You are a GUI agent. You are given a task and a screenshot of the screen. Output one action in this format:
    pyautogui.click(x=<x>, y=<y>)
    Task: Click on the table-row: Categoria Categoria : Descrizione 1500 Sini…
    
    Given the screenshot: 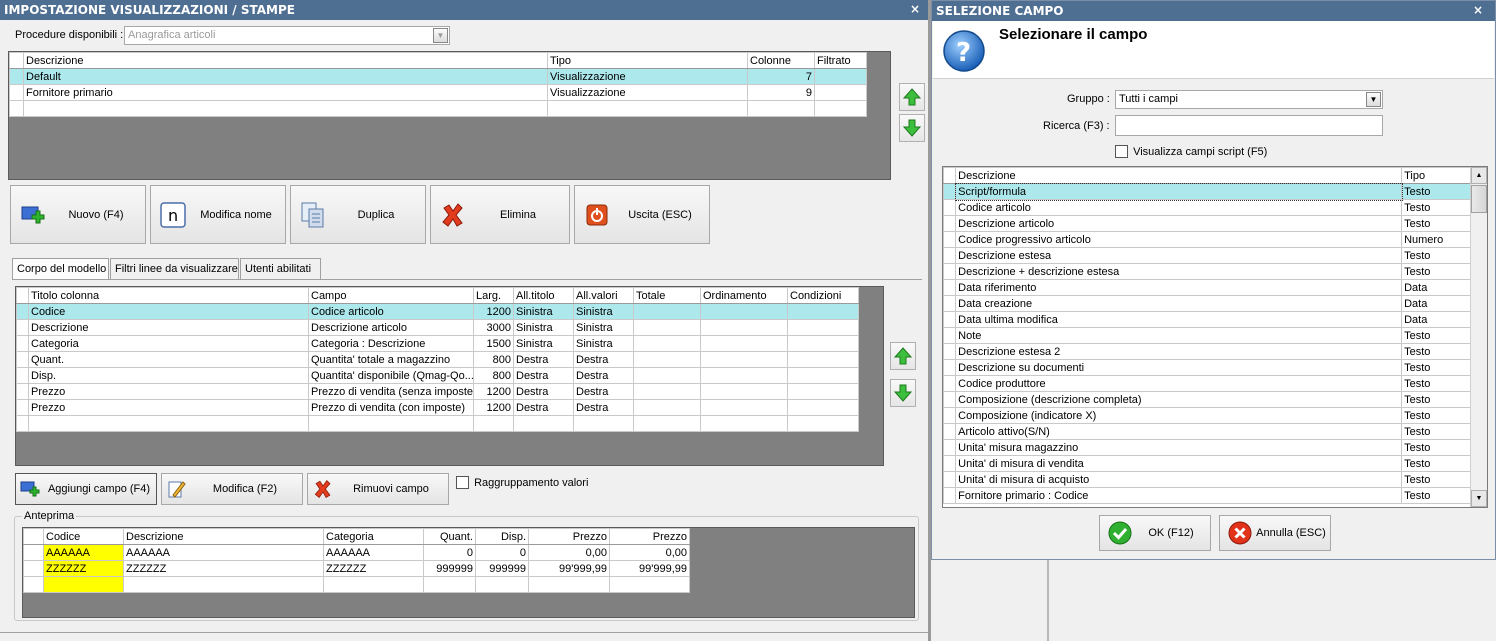 What is the action you would take?
    pyautogui.click(x=437, y=343)
    